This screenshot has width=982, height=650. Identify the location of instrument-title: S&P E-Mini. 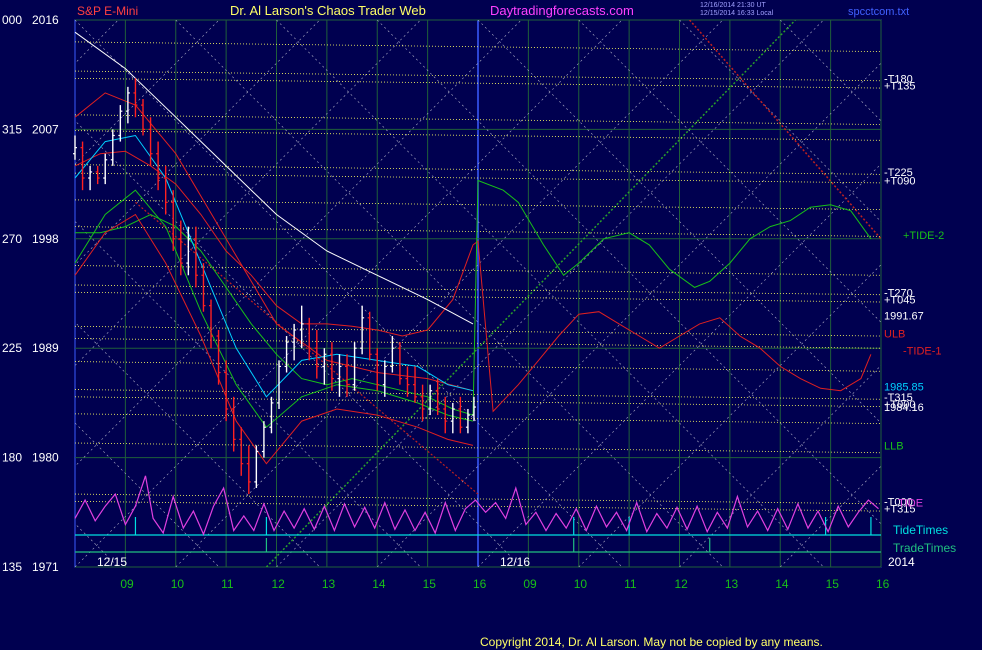
(107, 11).